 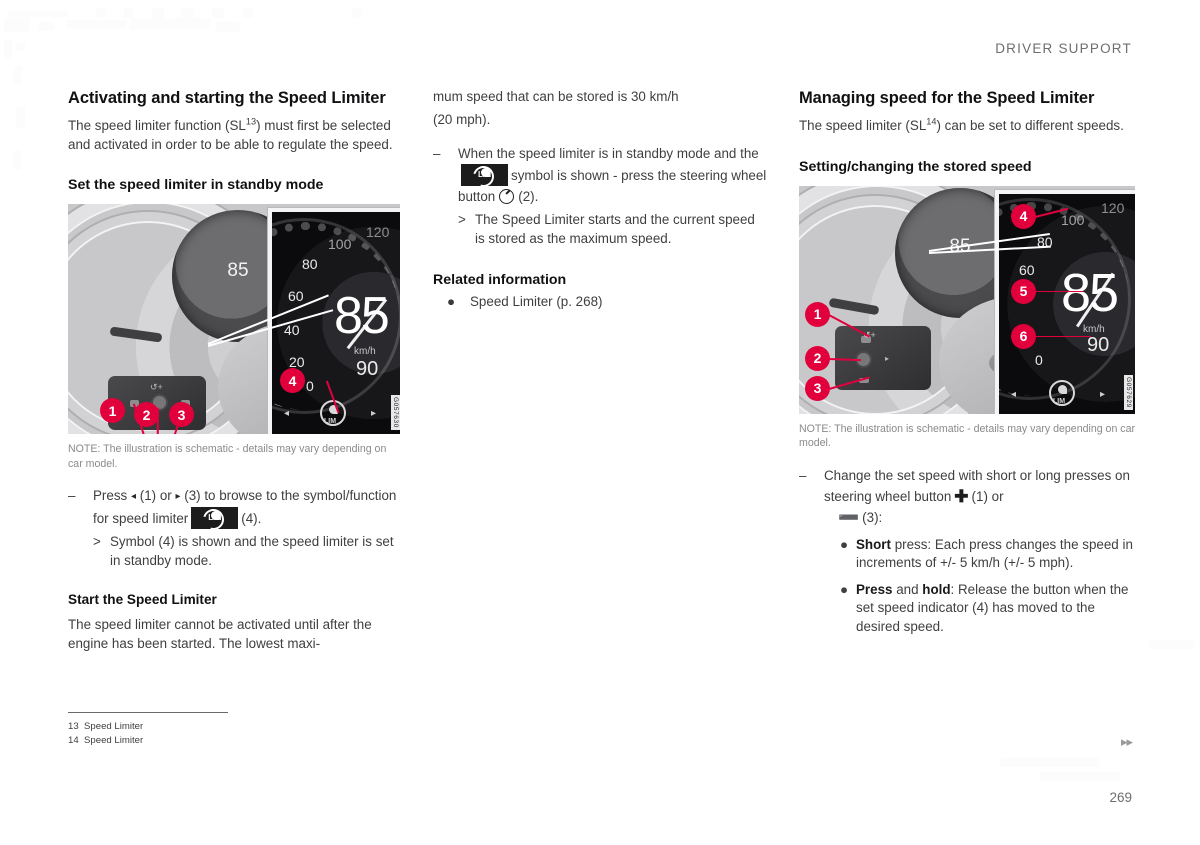 I want to click on illustration-steering-wheel-2: 85 ↺+ ▸ VOLVO 1 2 3, so click(x=967, y=299).